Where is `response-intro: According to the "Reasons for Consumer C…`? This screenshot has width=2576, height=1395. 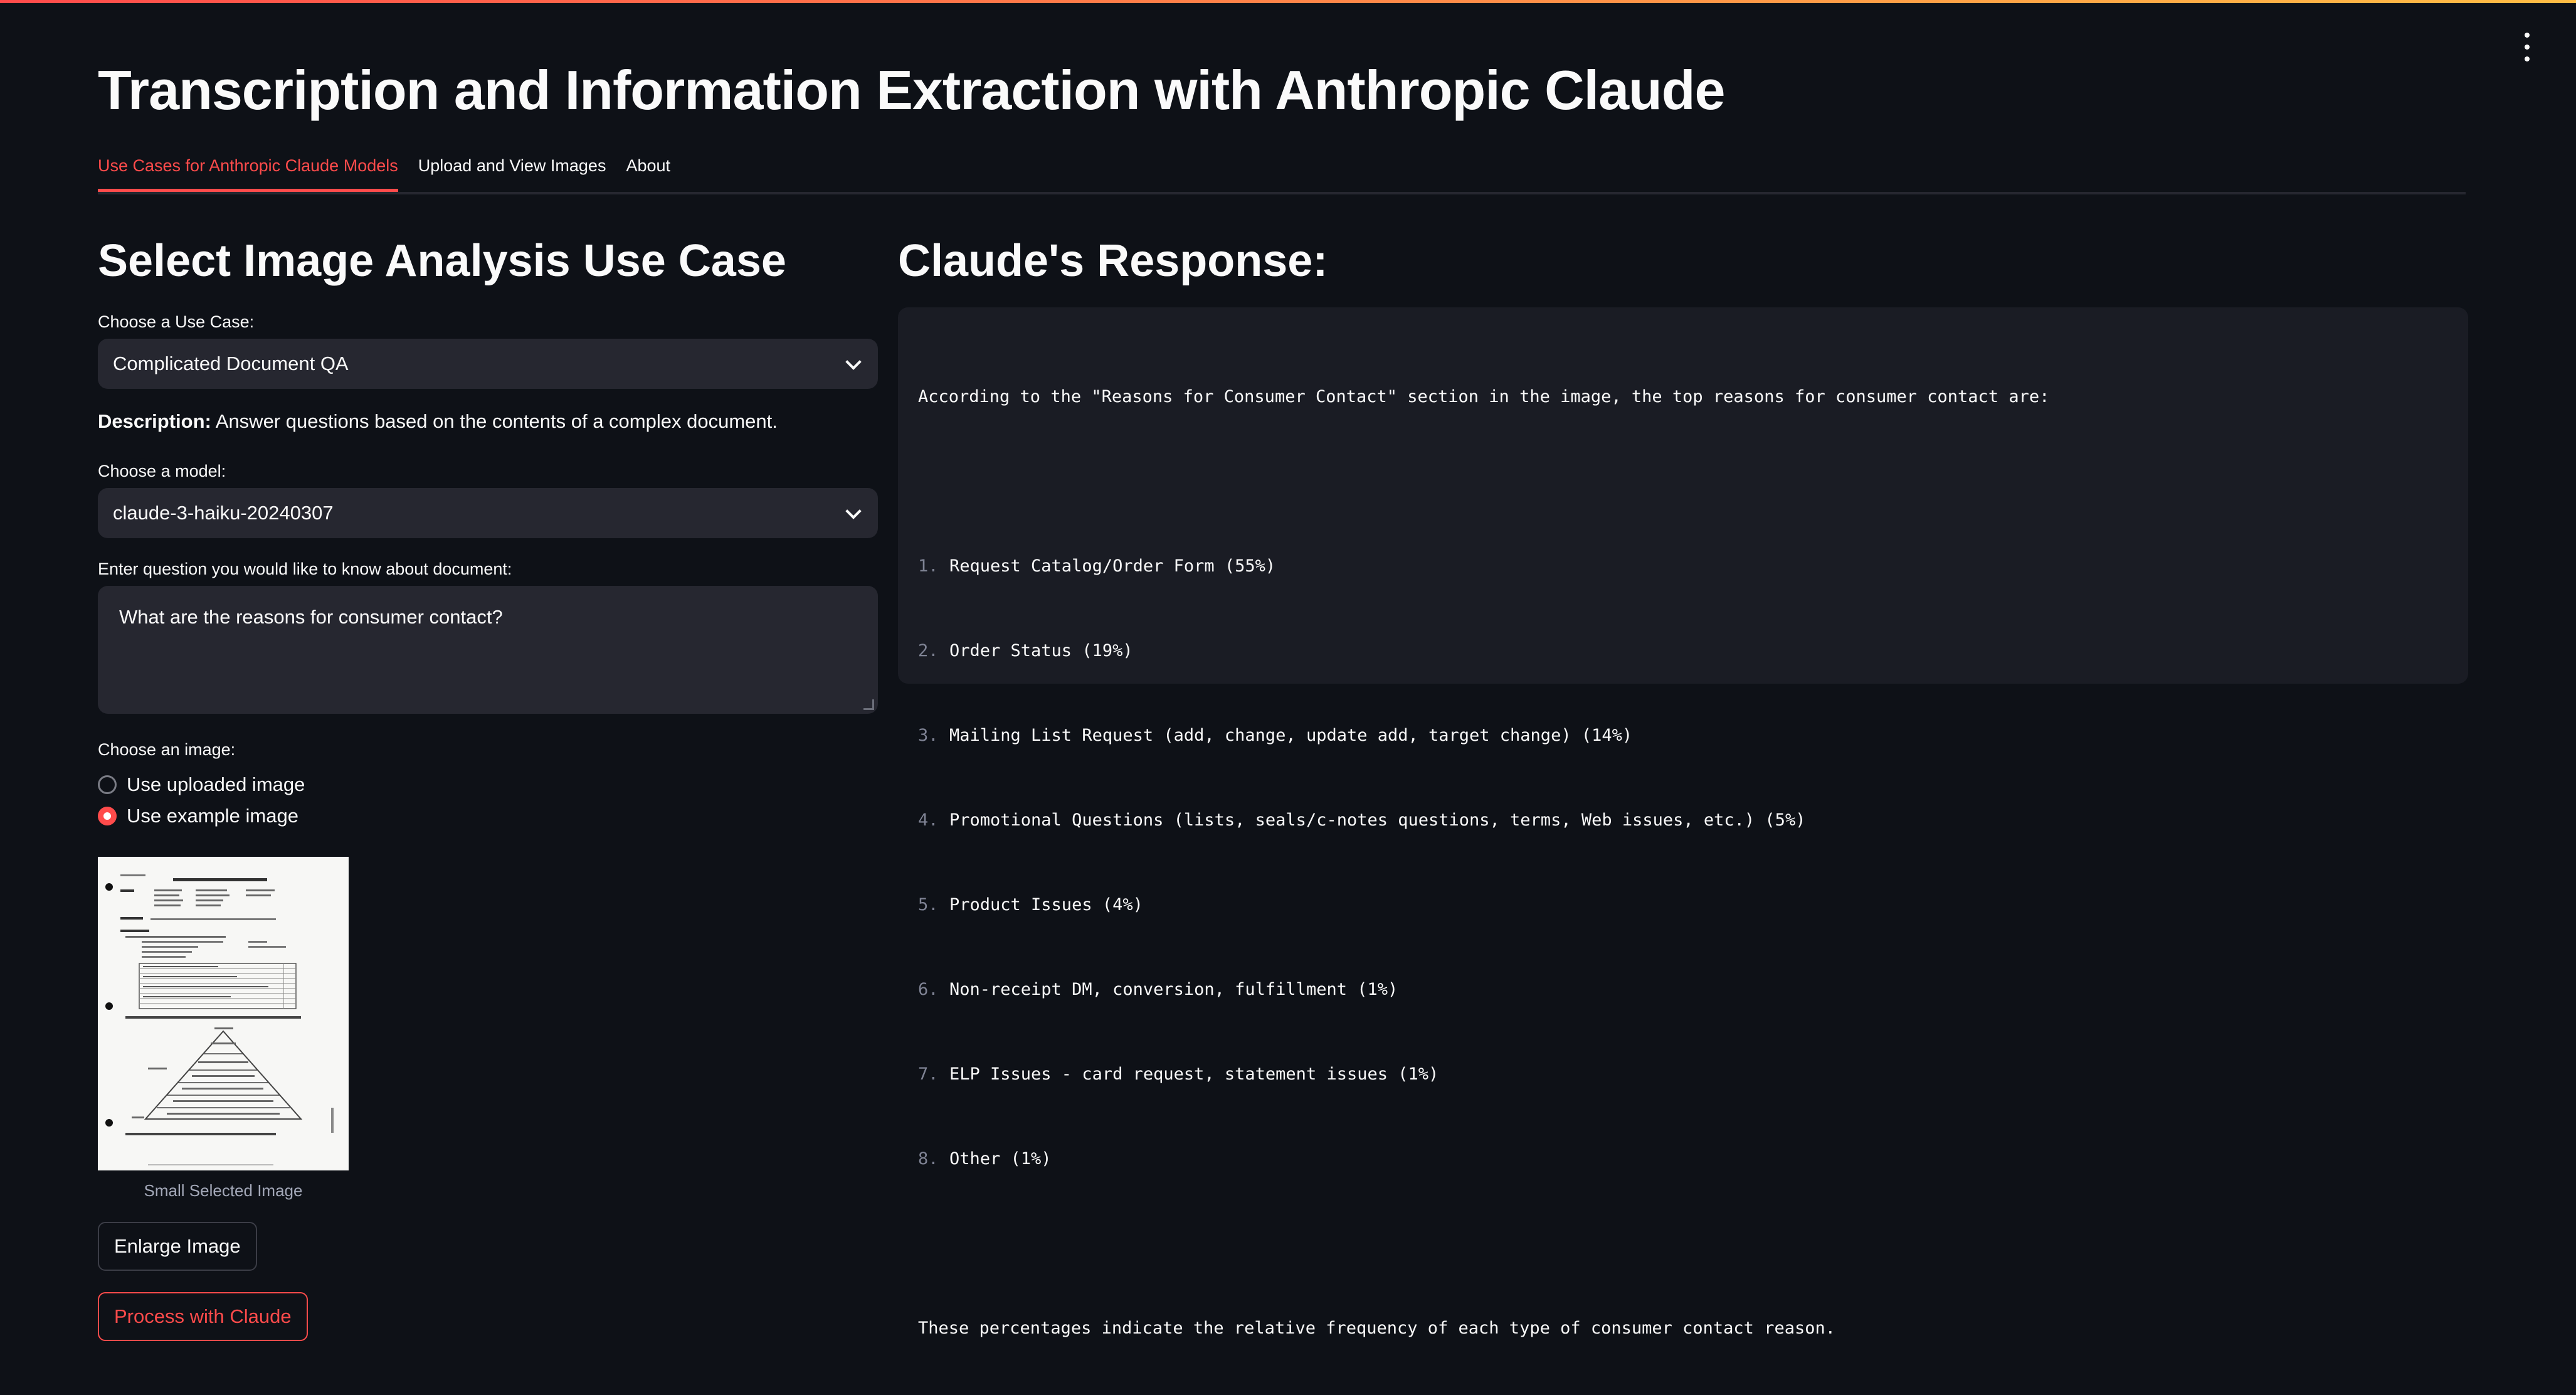 response-intro: According to the "Reasons for Consumer C… is located at coordinates (1484, 396).